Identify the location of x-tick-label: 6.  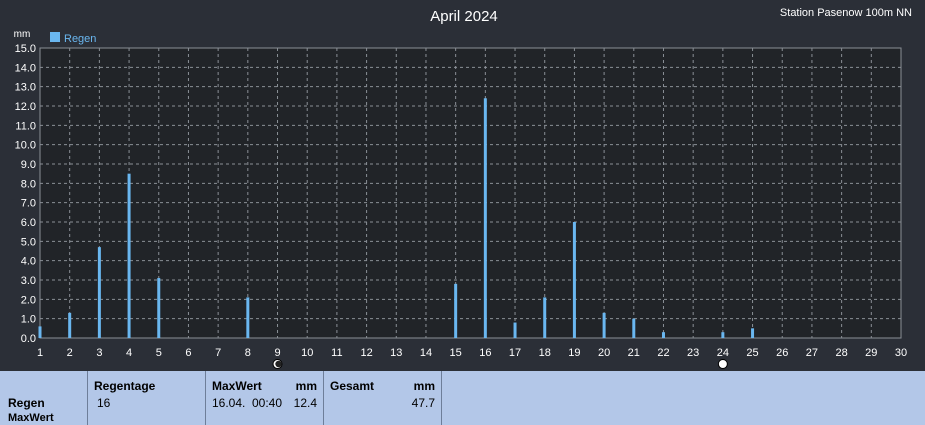
(188, 353).